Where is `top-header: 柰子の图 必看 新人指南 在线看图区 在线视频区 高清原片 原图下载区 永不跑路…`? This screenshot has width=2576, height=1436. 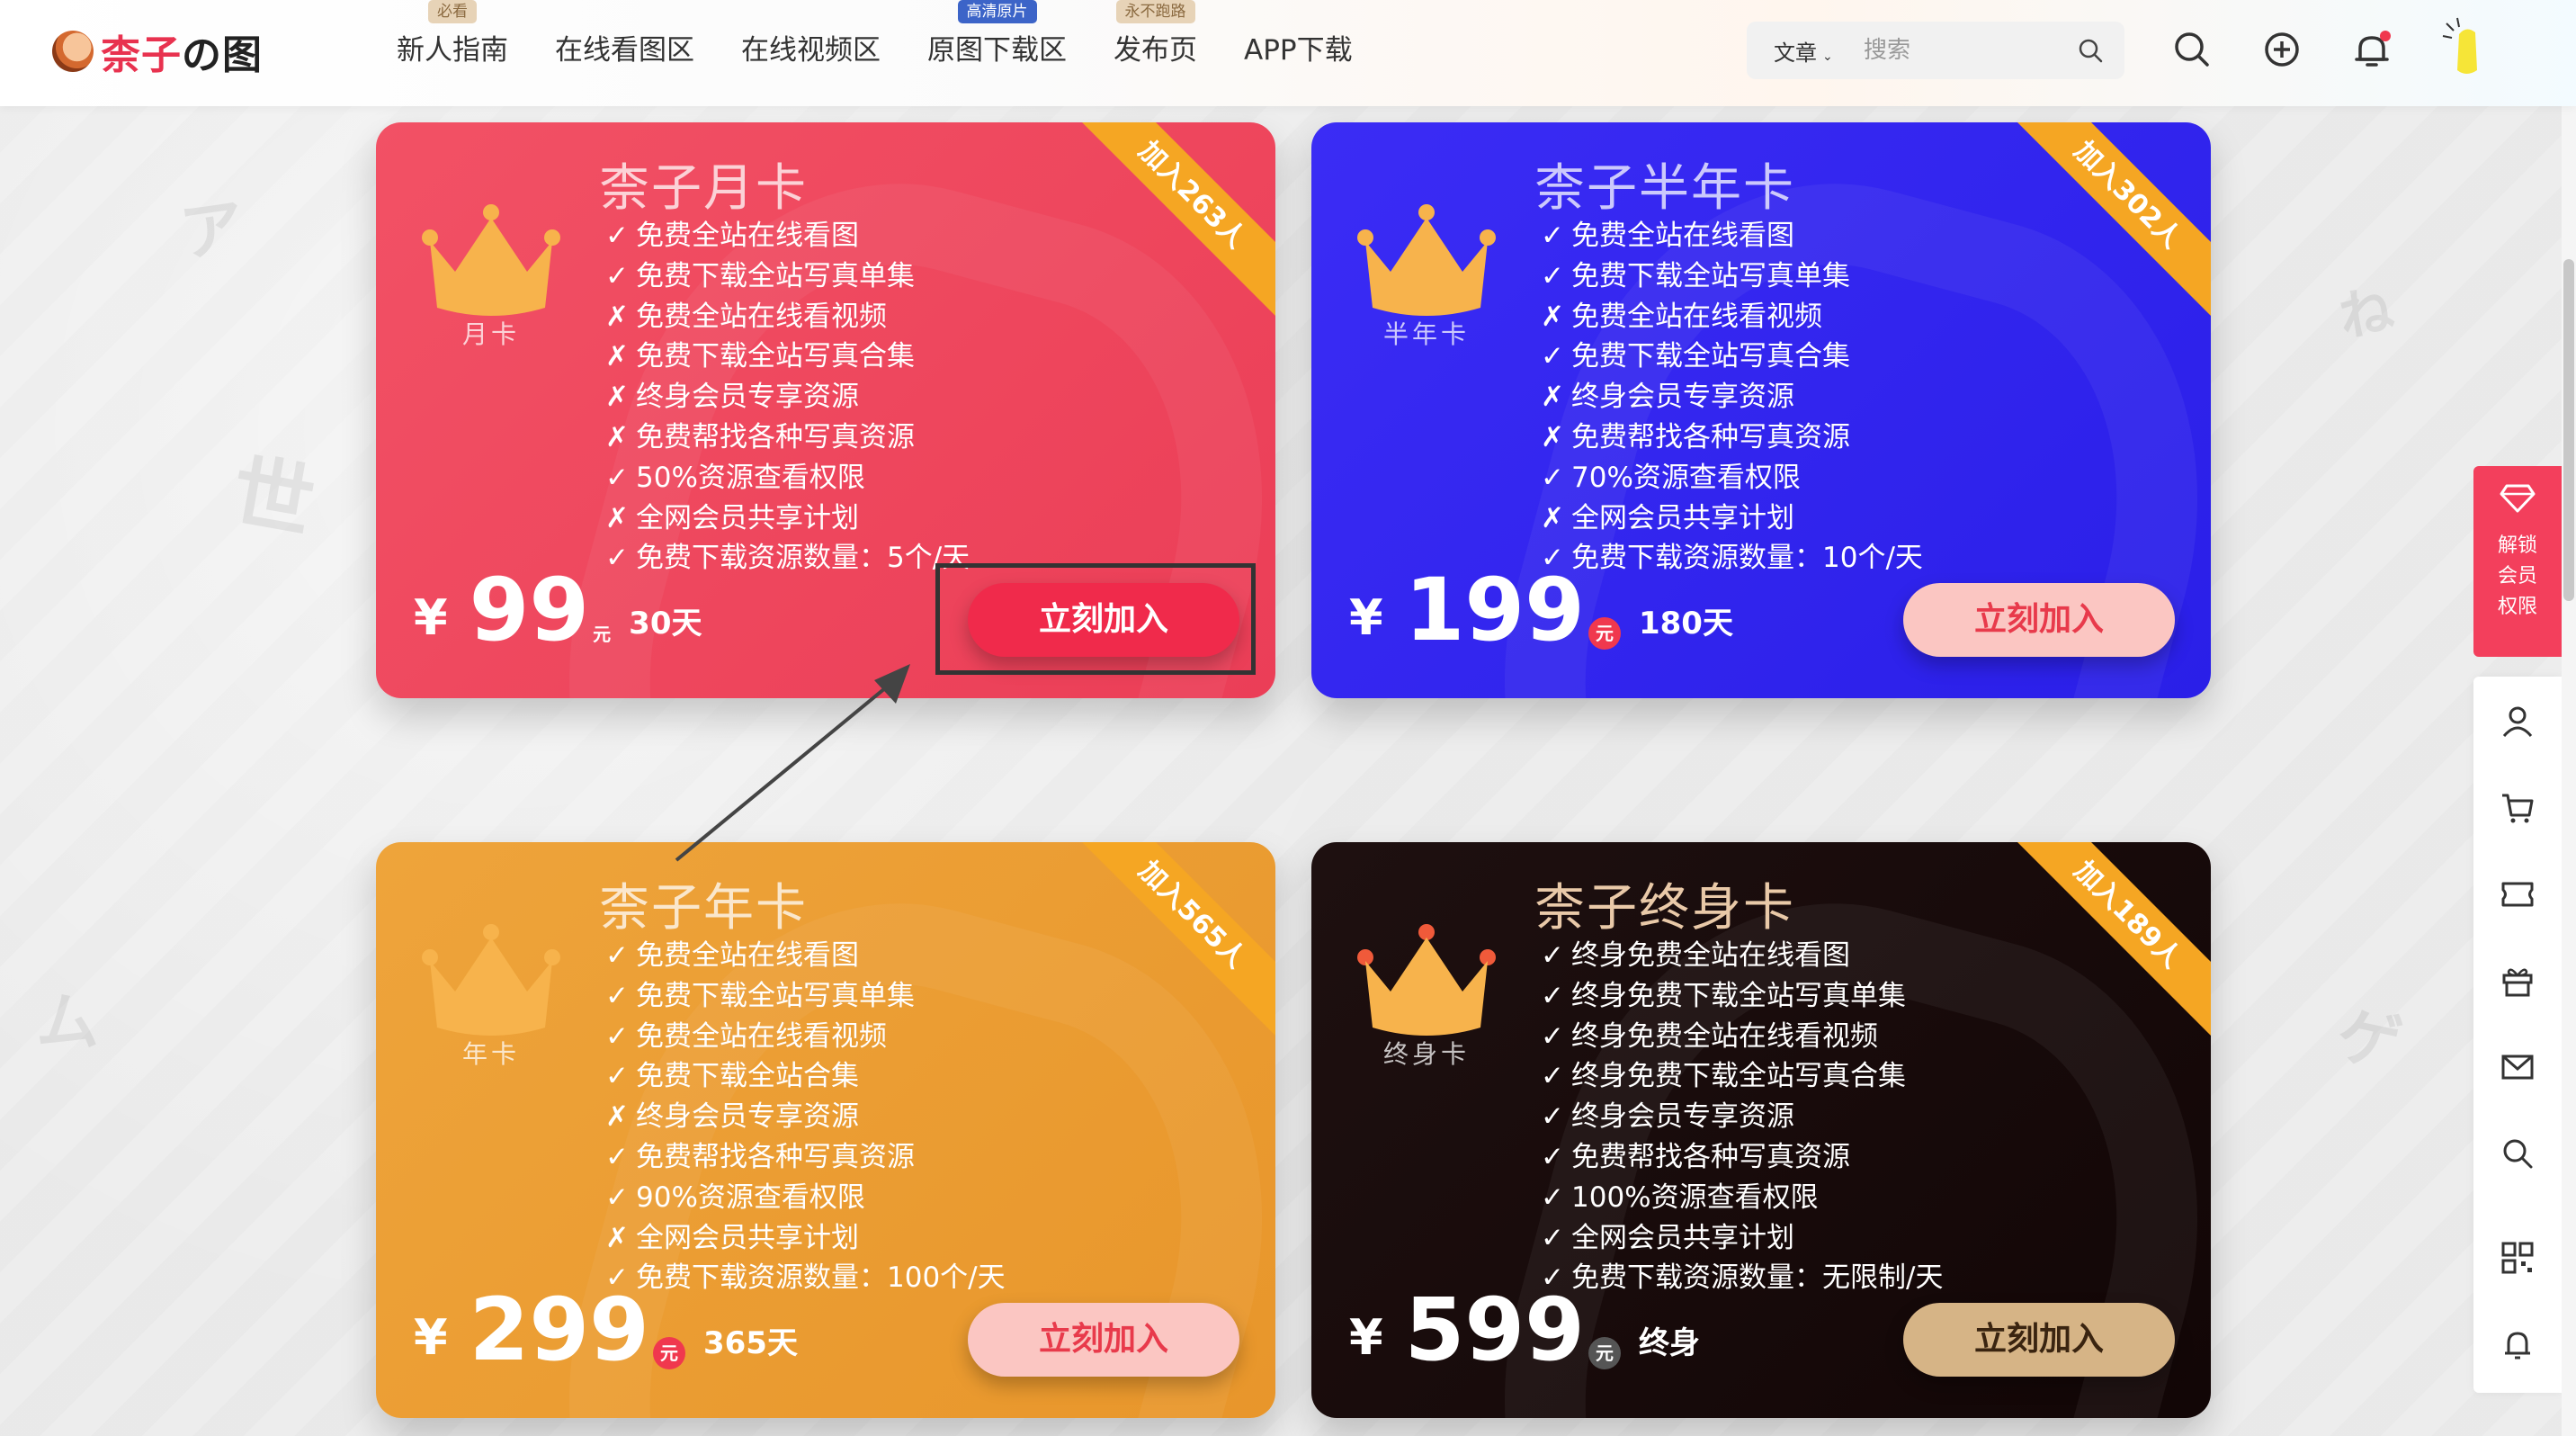
top-header: 柰子の图 必看 新人指南 在线看图区 在线视频区 高清原片 原图下载区 永不跑路… is located at coordinates (1288, 53).